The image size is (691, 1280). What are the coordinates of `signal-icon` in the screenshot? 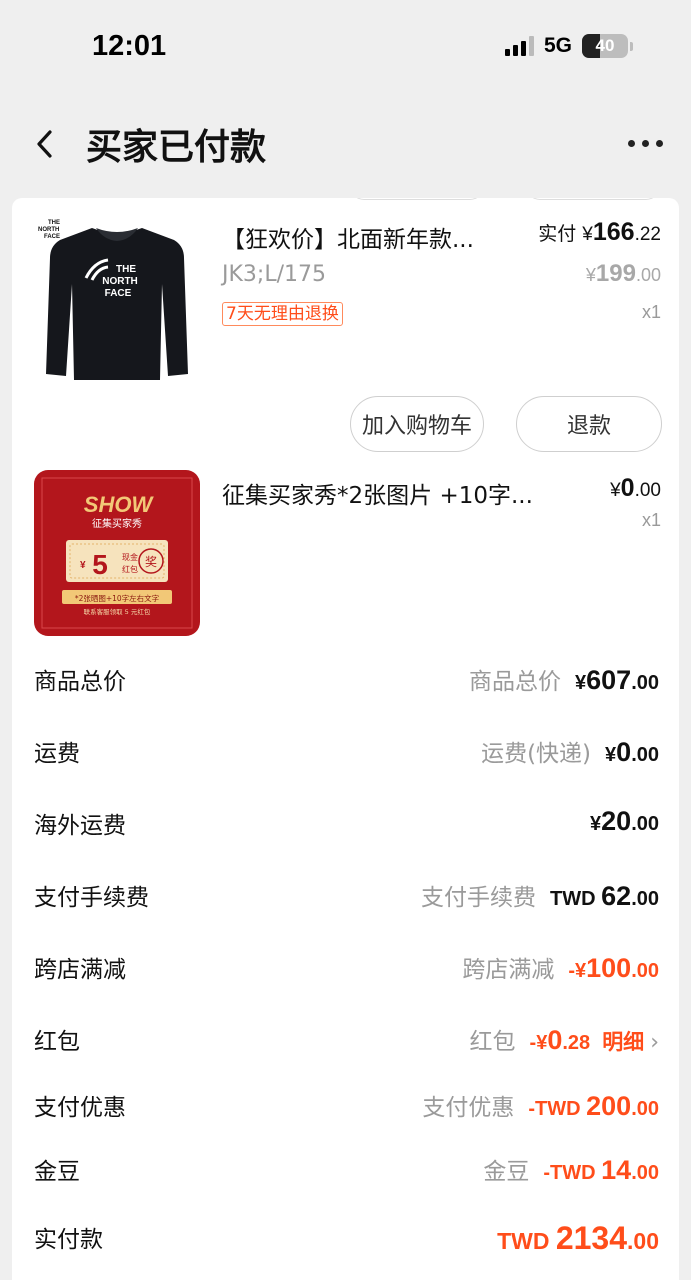 It's located at (519, 46).